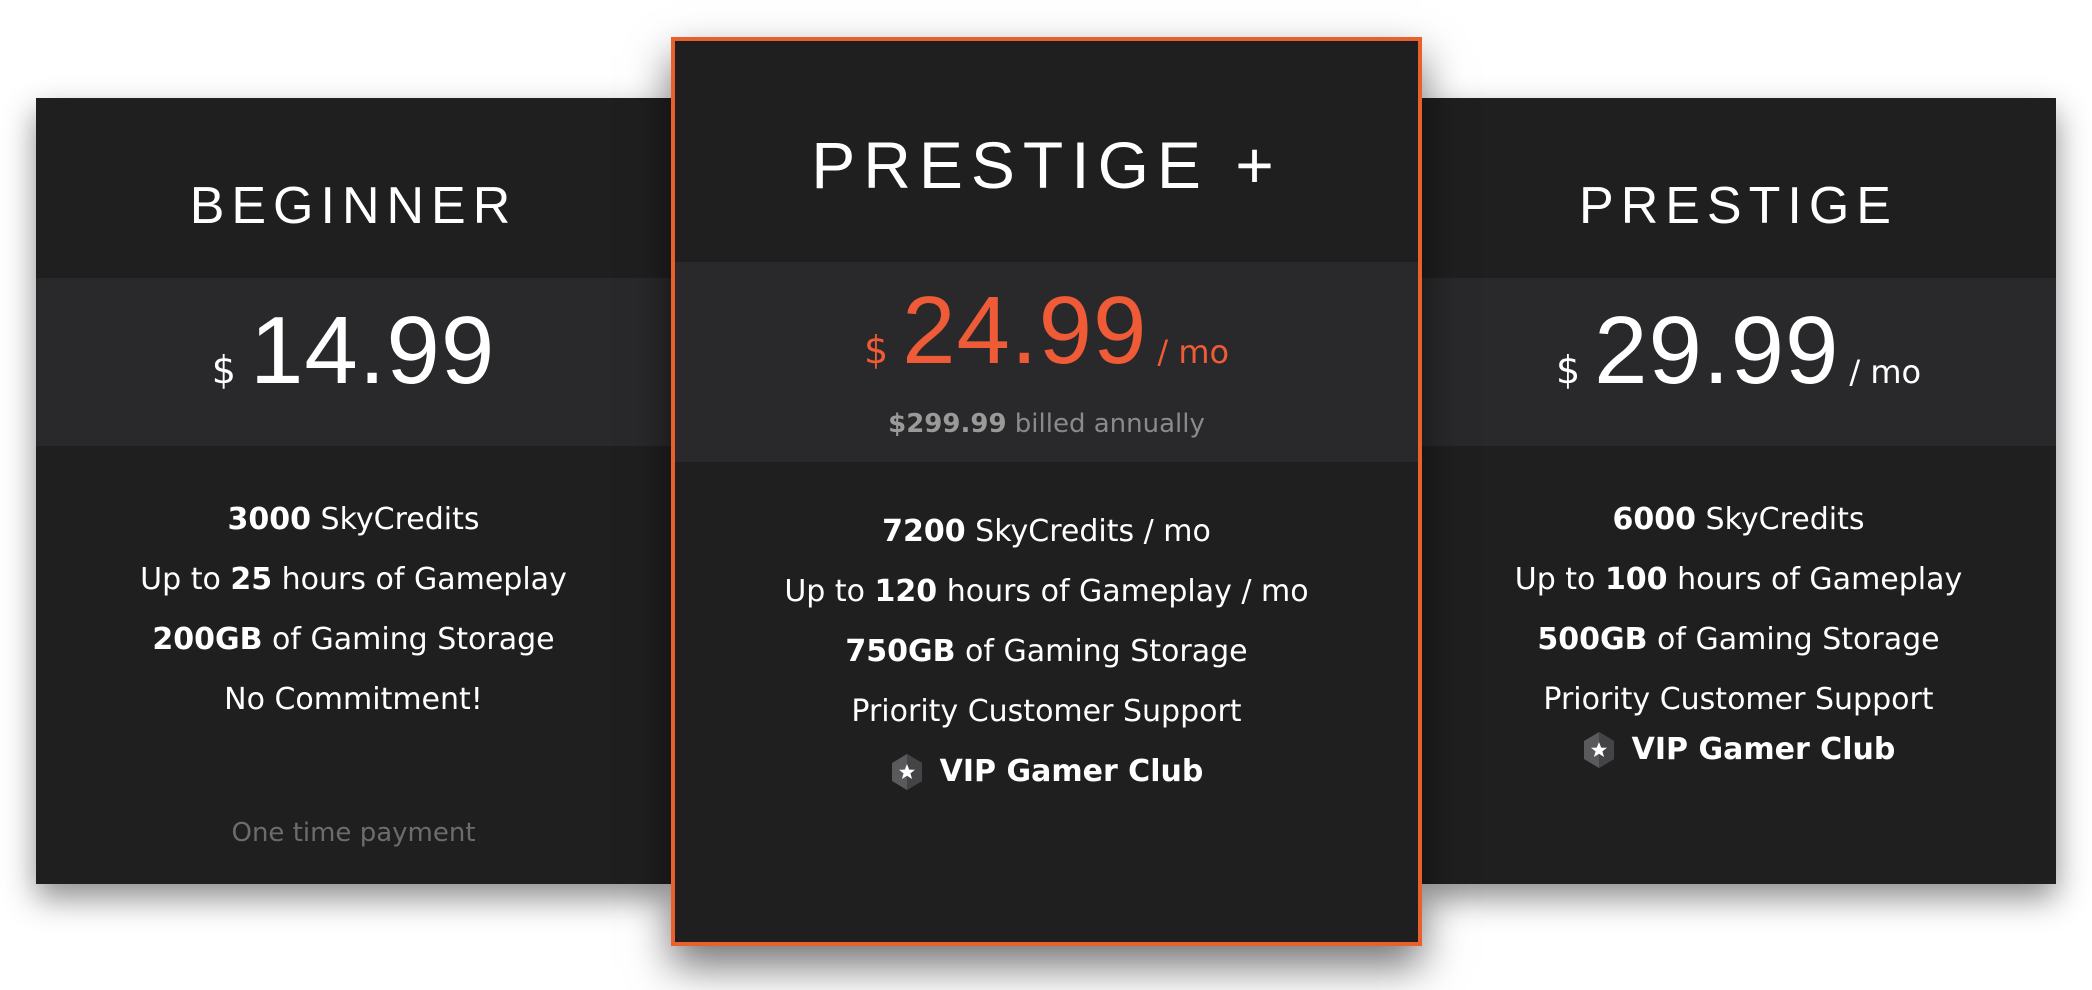  Describe the element at coordinates (353, 579) in the screenshot. I see `feature-item: Up to 25 hours of Gameplay` at that location.